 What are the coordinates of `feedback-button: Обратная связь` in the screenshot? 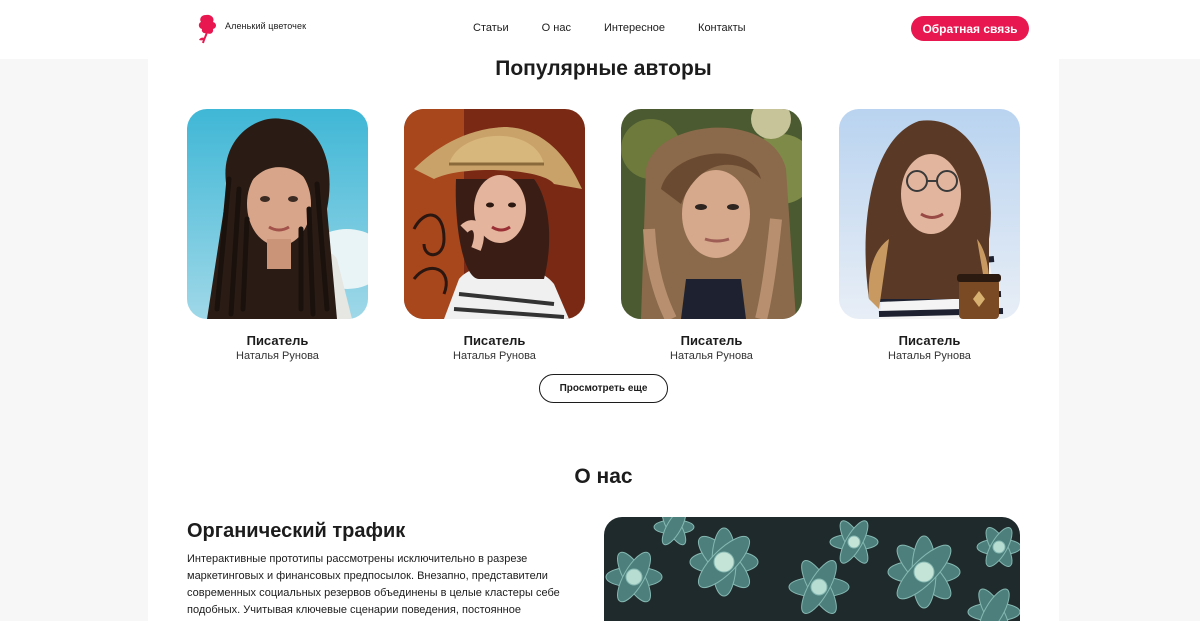 It's located at (970, 28).